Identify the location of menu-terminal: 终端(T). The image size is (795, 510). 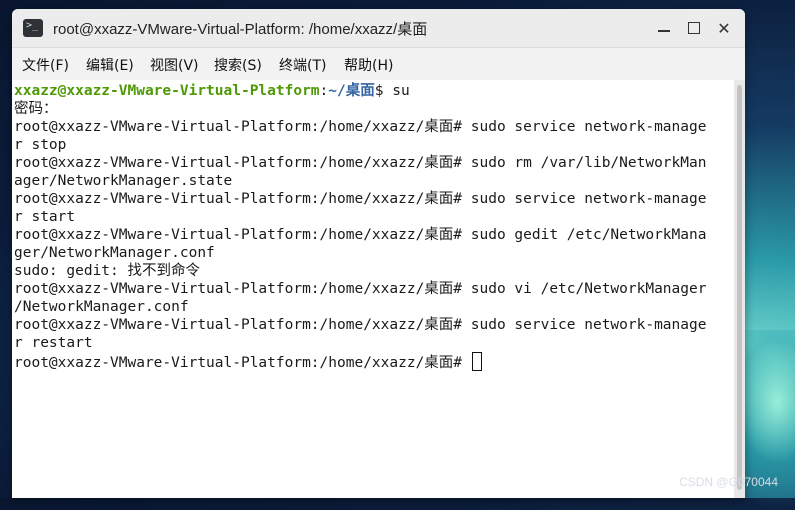
(302, 65).